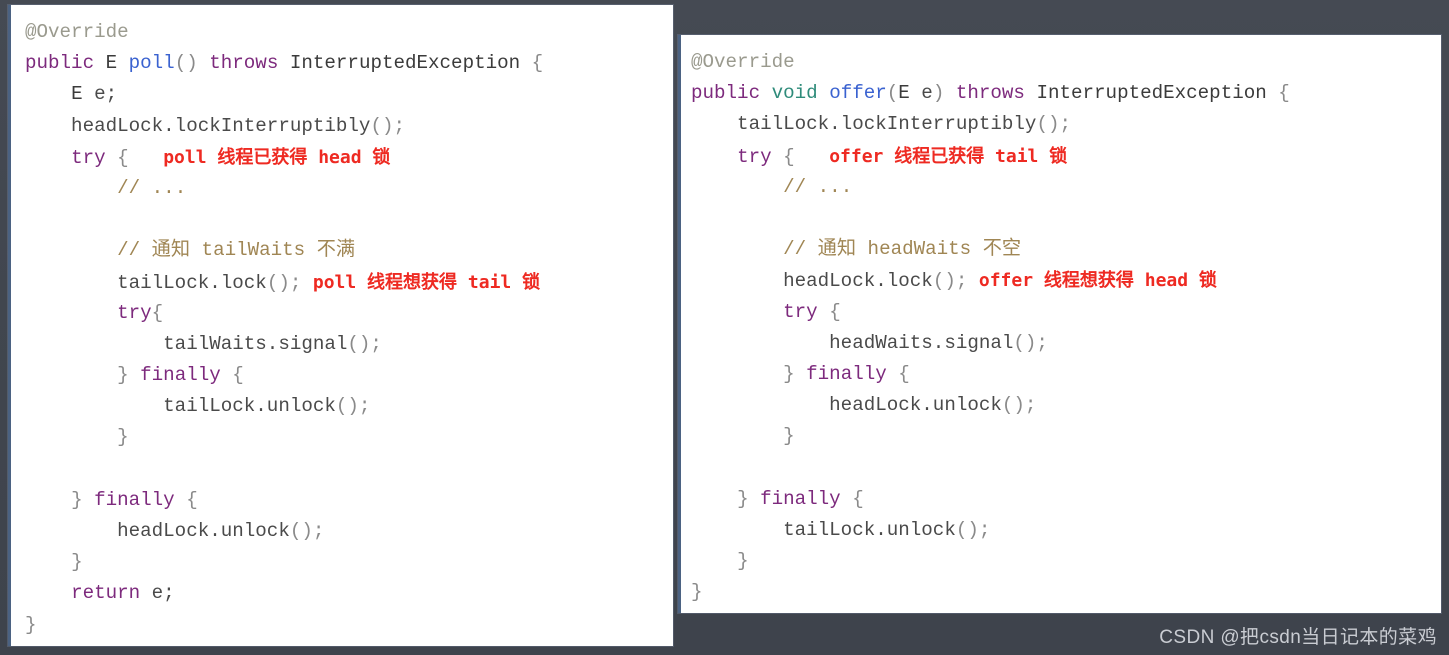  Describe the element at coordinates (349, 313) in the screenshot. I see `code-line: try{` at that location.